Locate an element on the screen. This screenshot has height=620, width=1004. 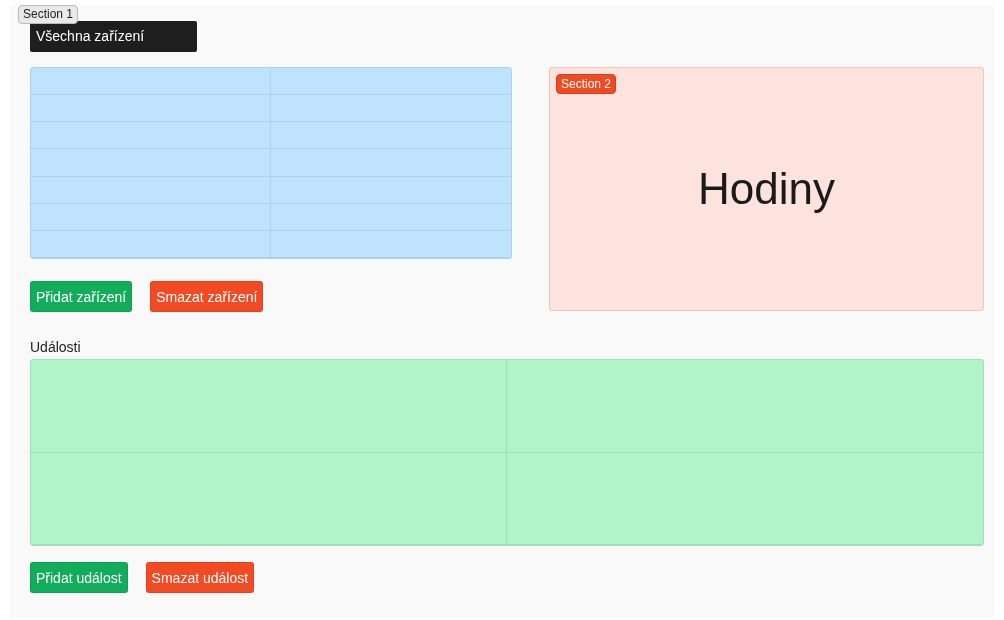
section-badge: Section 2 is located at coordinates (586, 84).